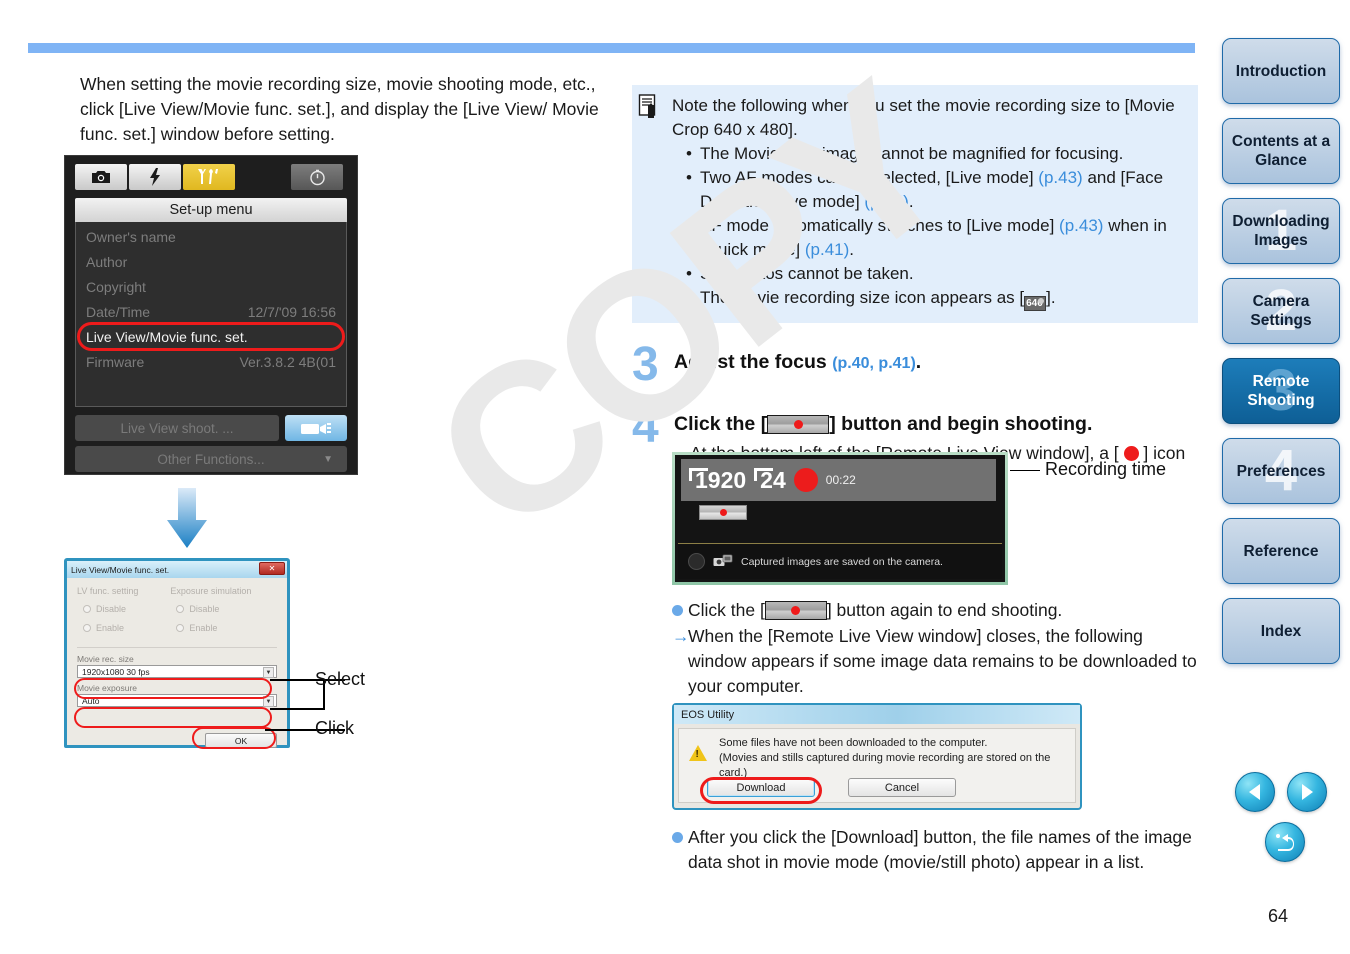  Describe the element at coordinates (1281, 391) in the screenshot. I see `sidebar-tab-remote-shooting: 3 Remote Shooting` at that location.